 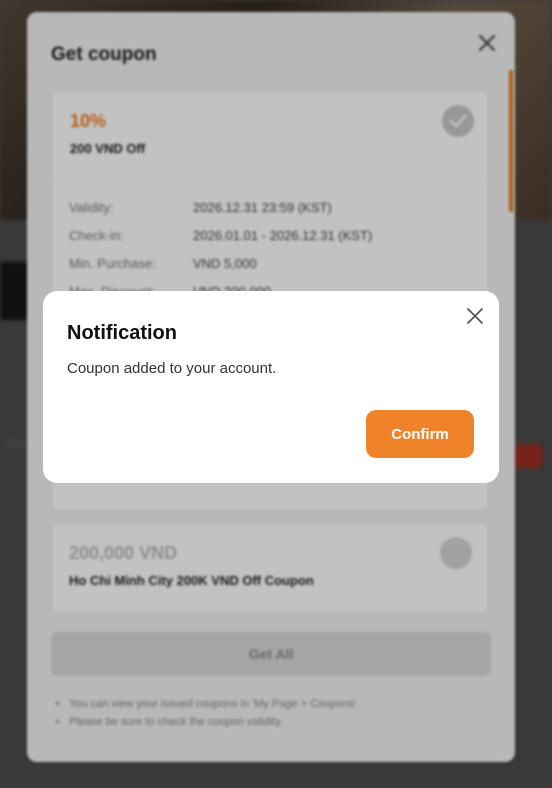 What do you see at coordinates (420, 434) in the screenshot?
I see `confirm-button: Confirm` at bounding box center [420, 434].